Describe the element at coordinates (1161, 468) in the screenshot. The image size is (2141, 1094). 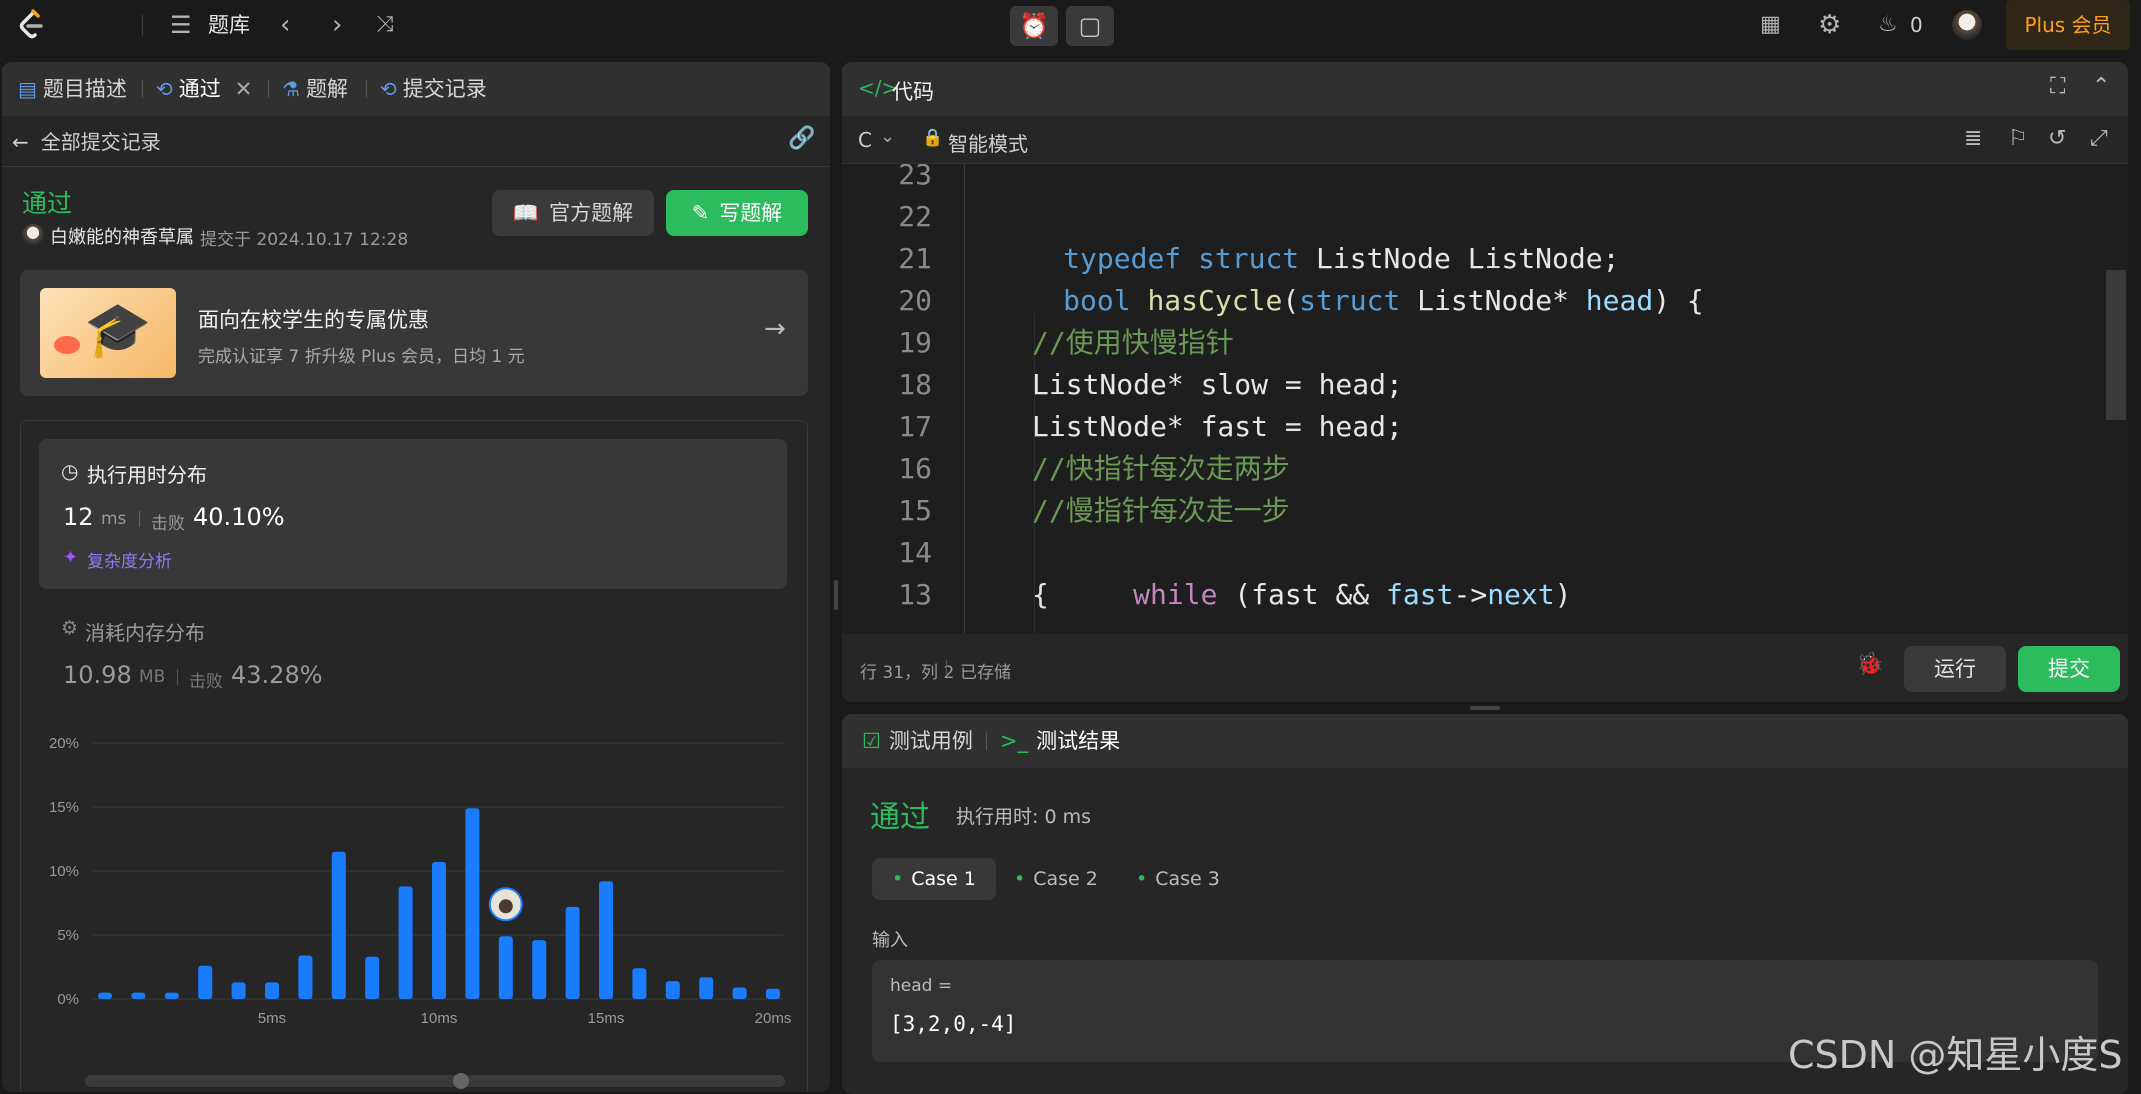
I see `code-line-16: //快指针每次走两步` at that location.